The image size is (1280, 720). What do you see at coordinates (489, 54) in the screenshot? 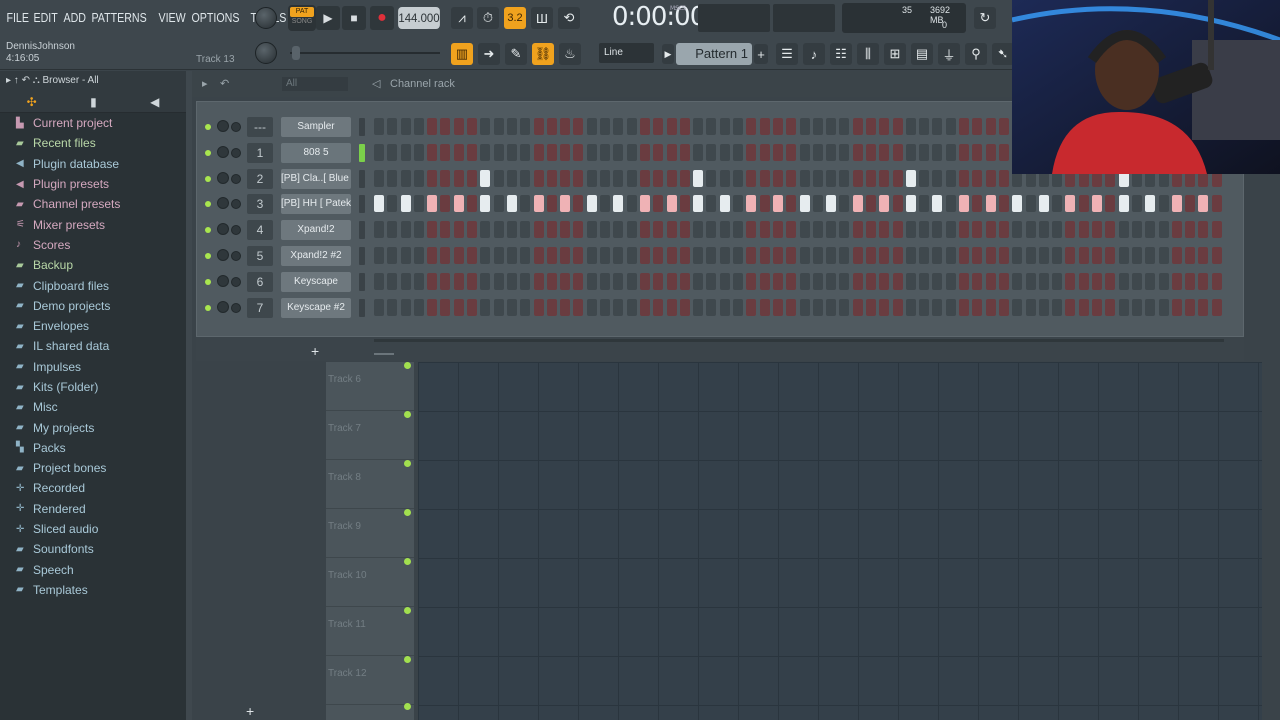
I see `arrow-tool-button: ➜` at bounding box center [489, 54].